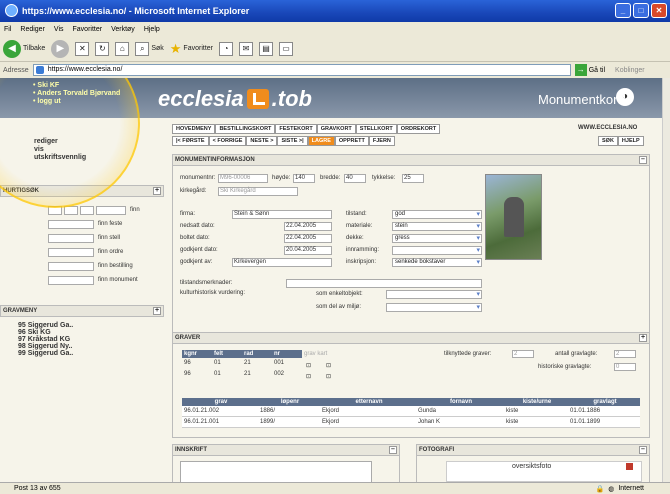  Describe the element at coordinates (659, 10) in the screenshot. I see `close-button: ✕` at that location.